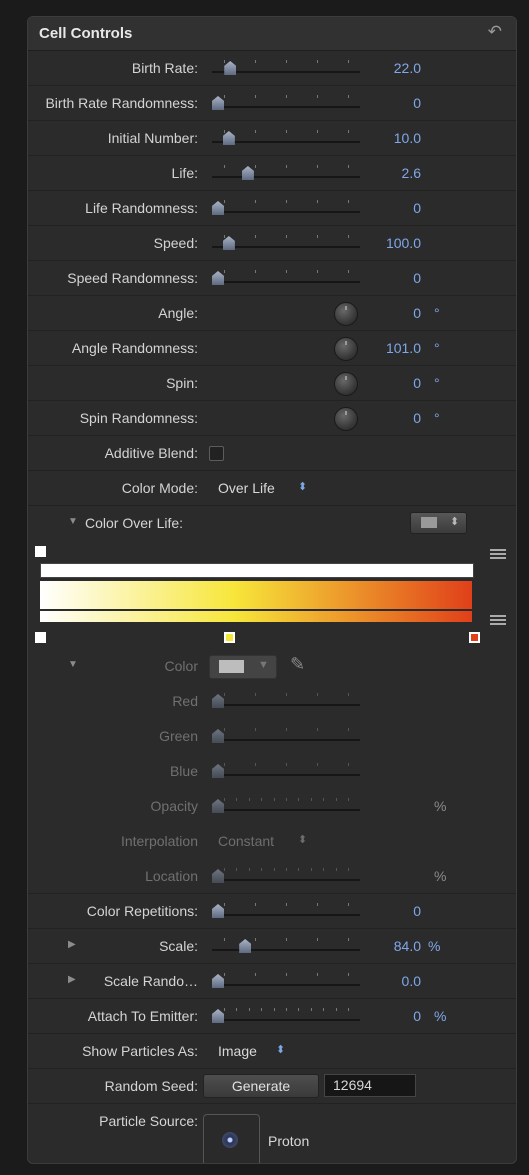 The image size is (529, 1175). I want to click on birth-rate-slider, so click(286, 69).